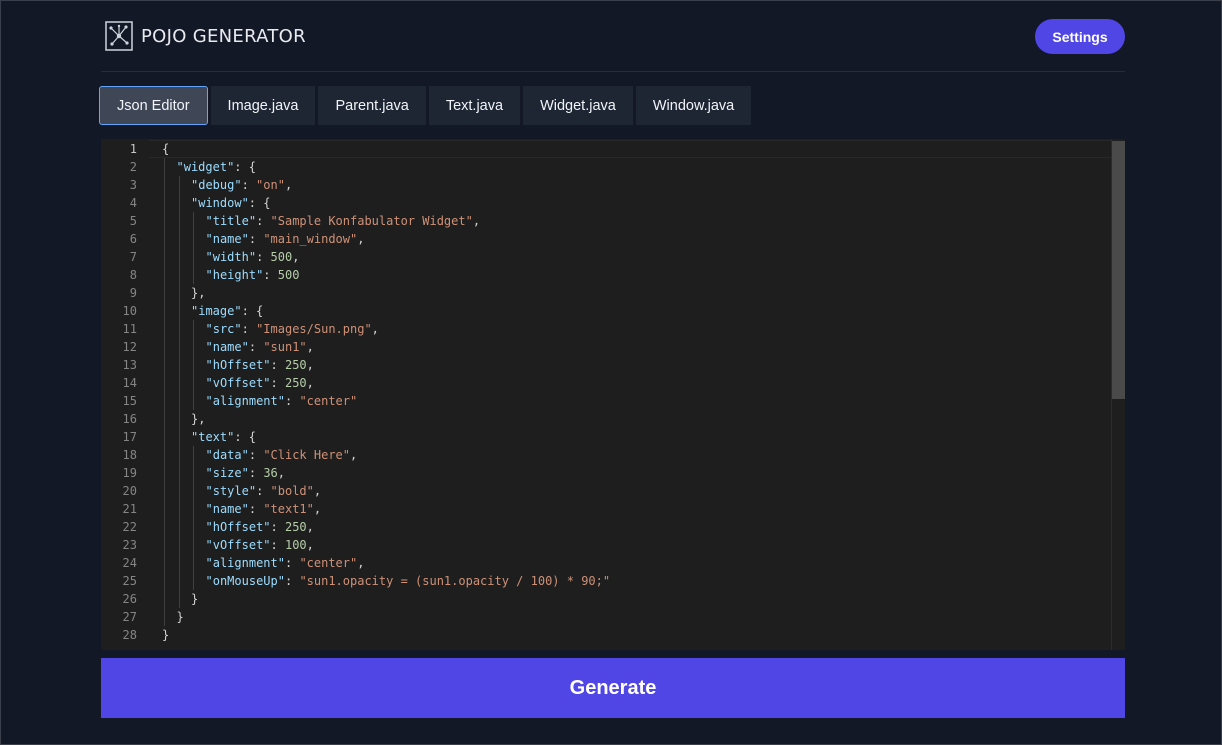  What do you see at coordinates (129, 563) in the screenshot?
I see `line-number: 24` at bounding box center [129, 563].